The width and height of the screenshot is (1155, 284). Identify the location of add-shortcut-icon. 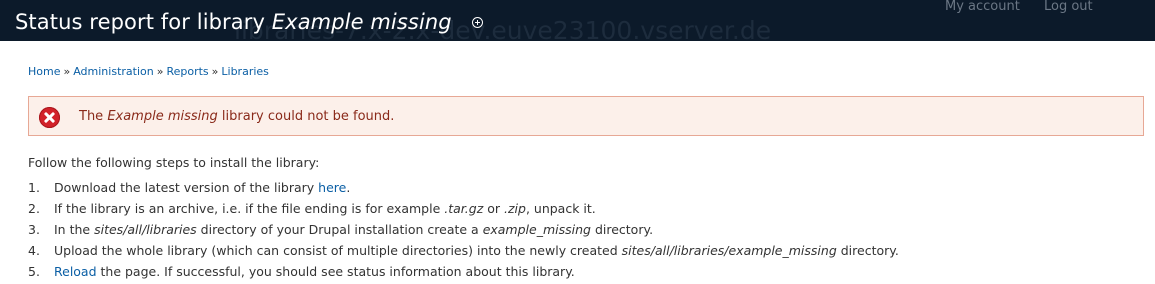
(477, 22).